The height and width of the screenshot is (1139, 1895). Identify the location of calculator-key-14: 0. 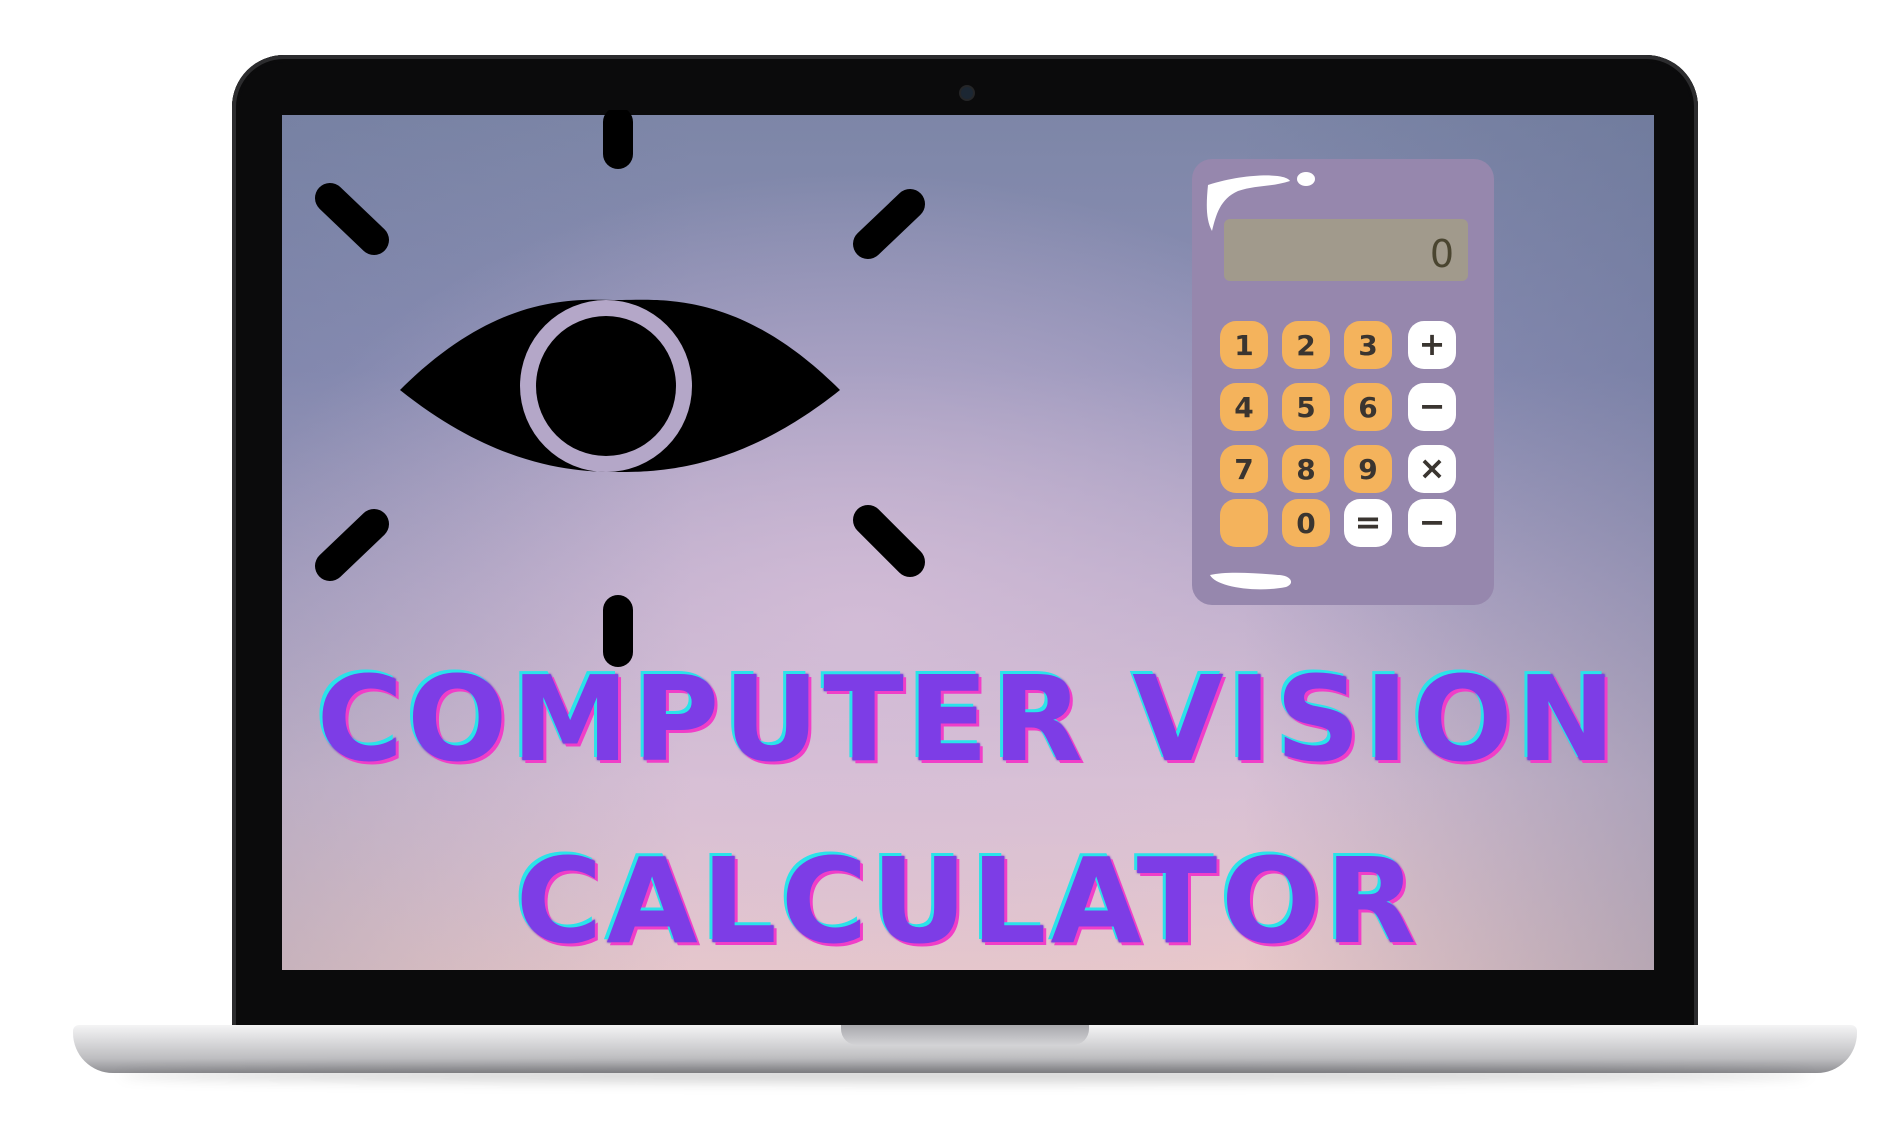
(1306, 523).